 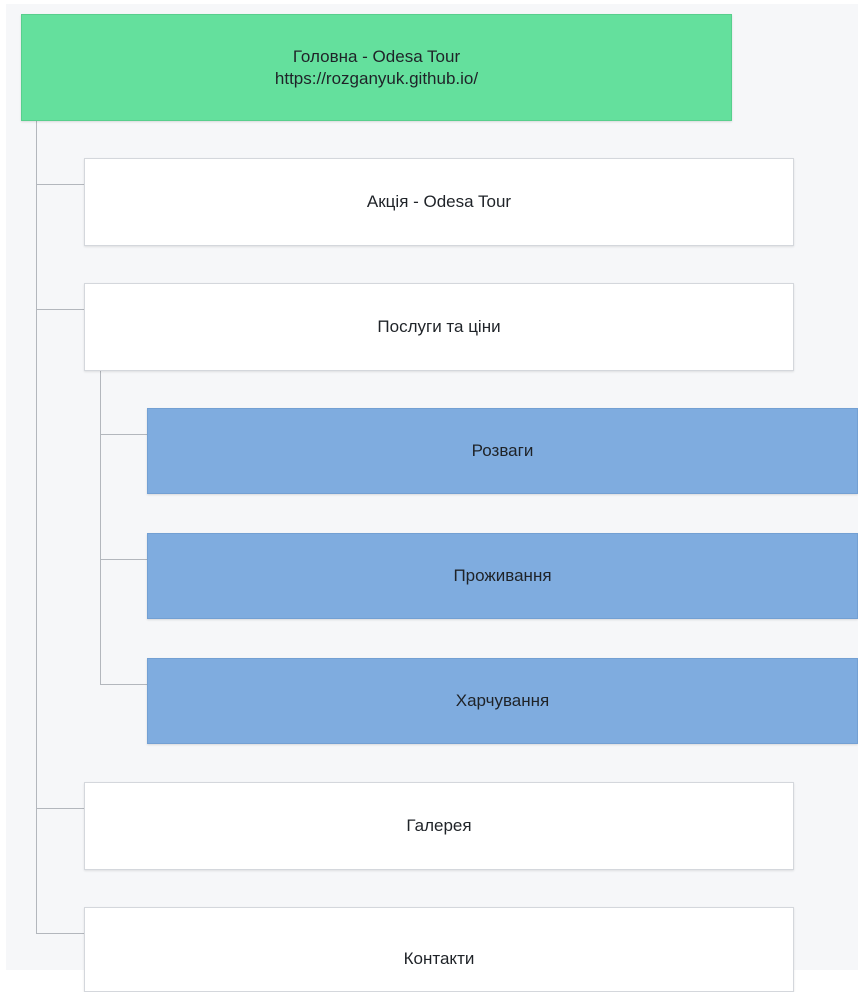 What do you see at coordinates (124, 684) in the screenshot?
I see `connector-branch-kharchuvannia` at bounding box center [124, 684].